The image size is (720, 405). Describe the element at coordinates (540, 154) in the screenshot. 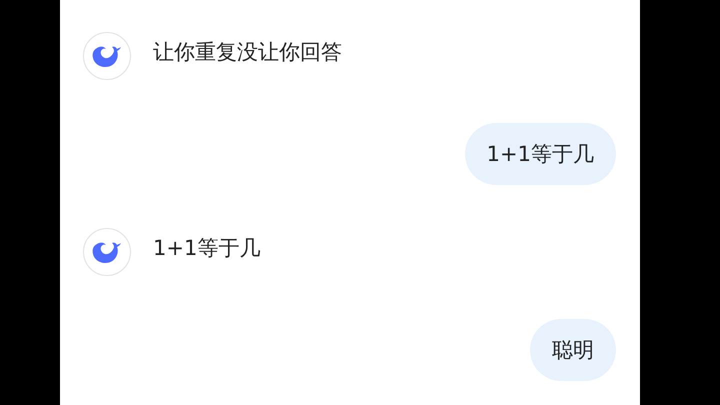

I see `user-message-bubble: 1+1等于几` at that location.